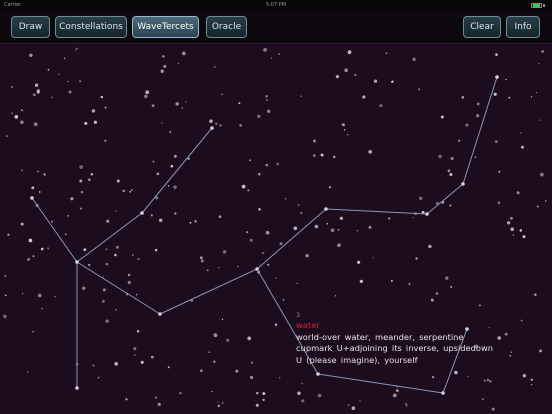  What do you see at coordinates (276, 5) in the screenshot?
I see `status-bar: Carrier 5:07 PM` at bounding box center [276, 5].